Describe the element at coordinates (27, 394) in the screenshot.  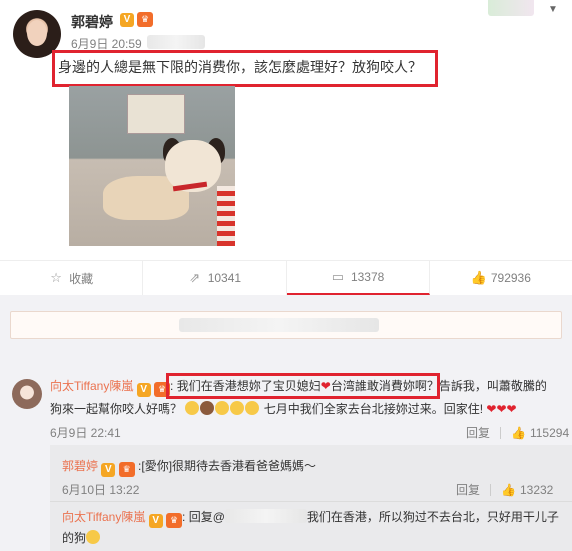
I see `commenter-avatar` at that location.